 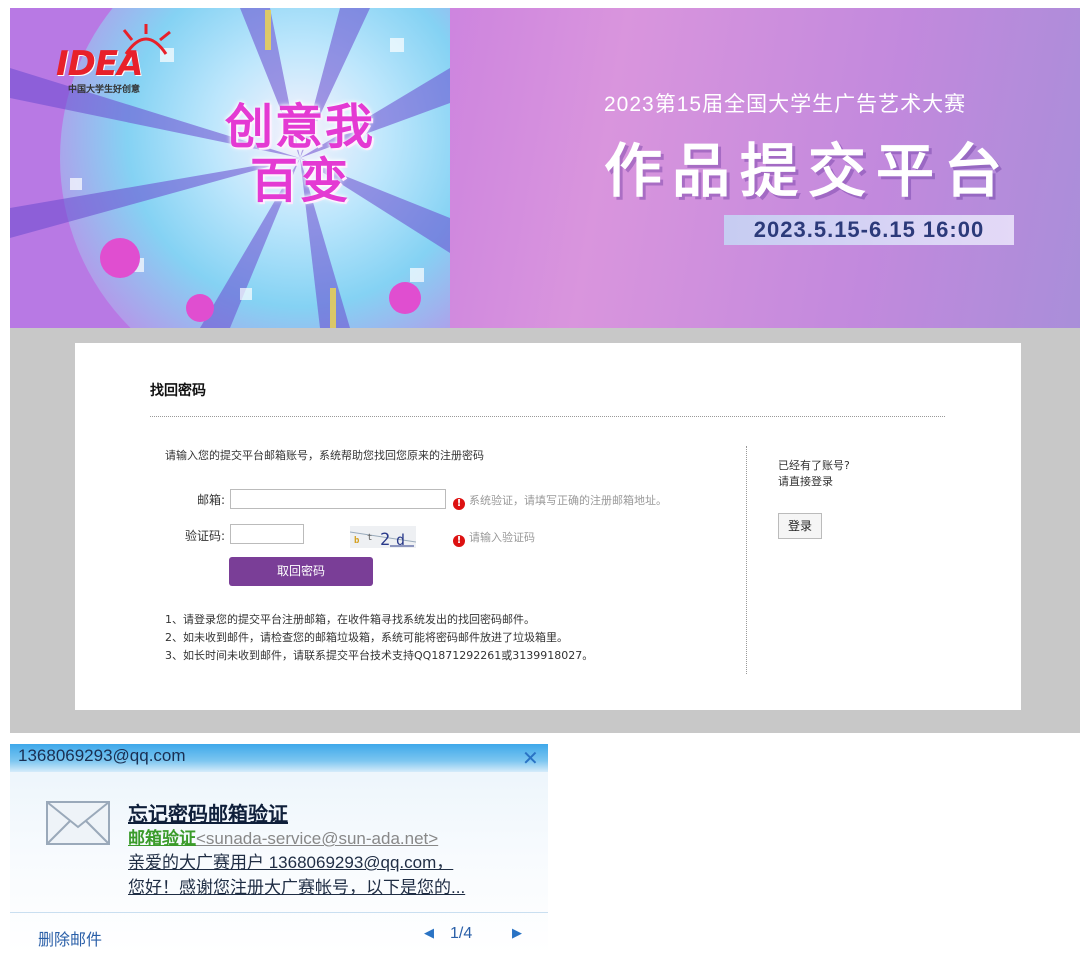 I want to click on sender-address: <sunada-service@sun-ada.net>, so click(x=317, y=838).